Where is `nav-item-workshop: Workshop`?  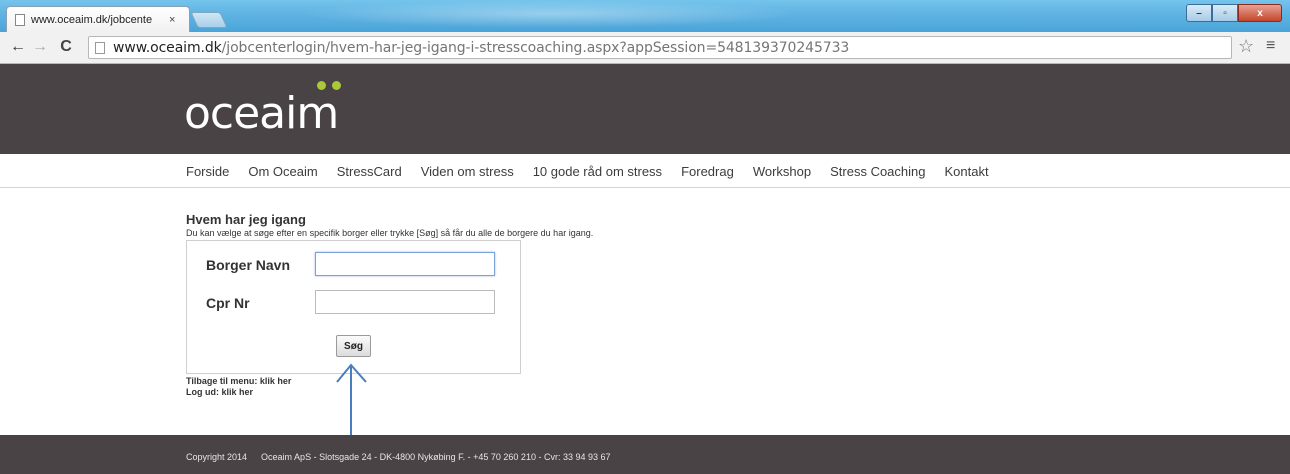
nav-item-workshop: Workshop is located at coordinates (782, 171).